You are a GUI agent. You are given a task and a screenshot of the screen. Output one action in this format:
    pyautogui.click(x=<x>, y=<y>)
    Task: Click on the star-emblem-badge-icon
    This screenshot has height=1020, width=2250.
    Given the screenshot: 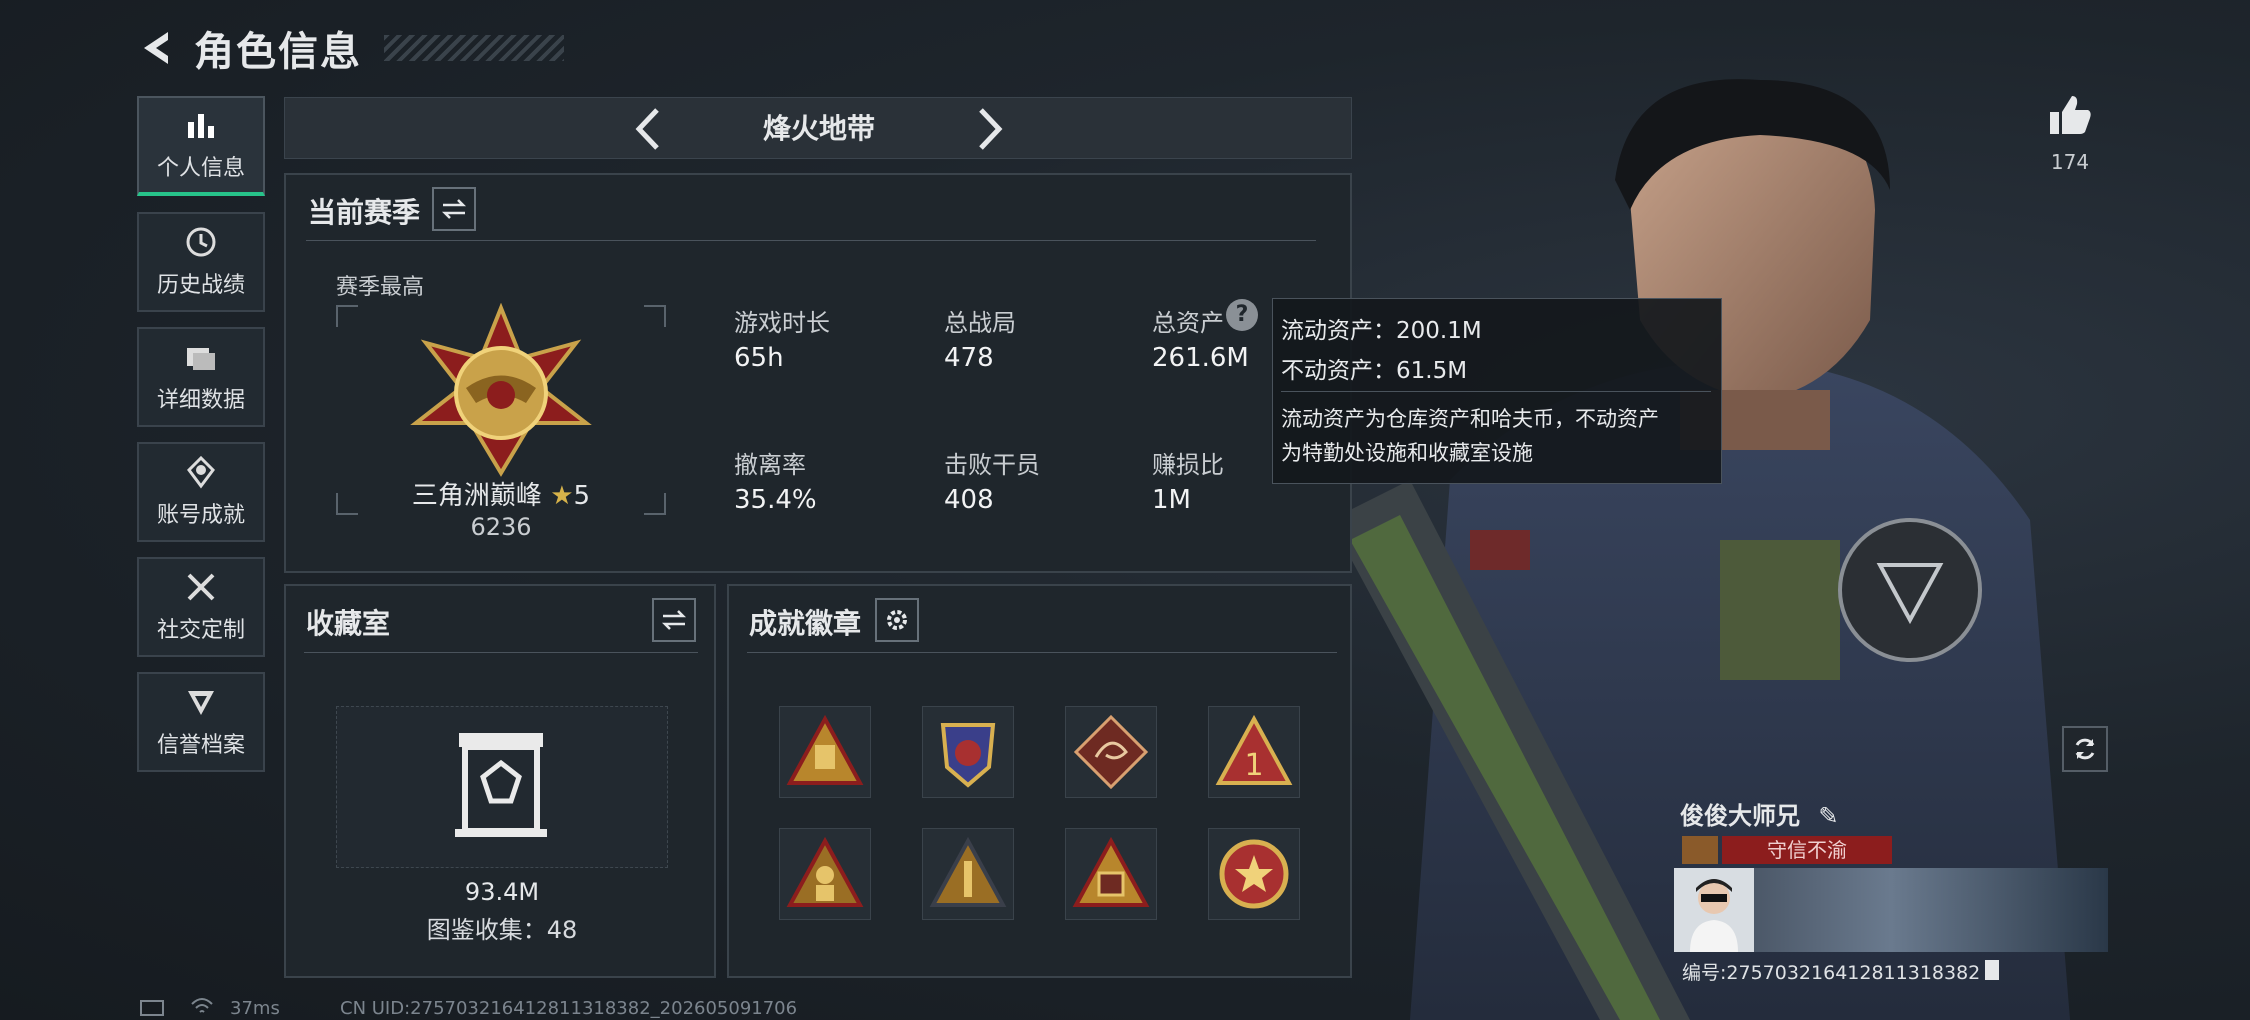 What is the action you would take?
    pyautogui.click(x=1254, y=874)
    